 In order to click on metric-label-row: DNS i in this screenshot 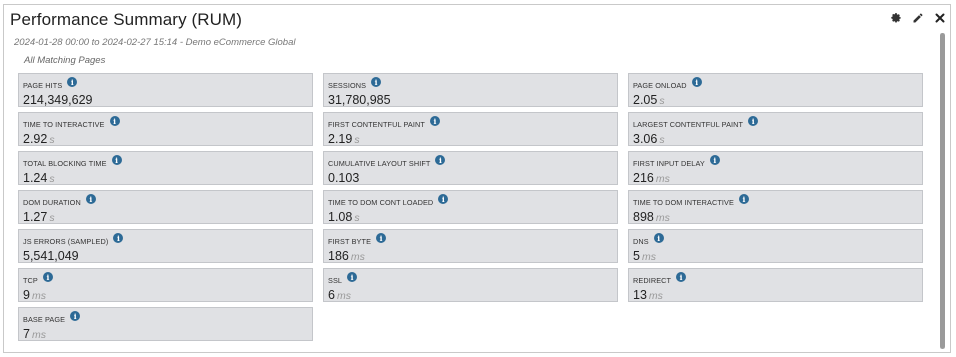, I will do `click(777, 239)`.